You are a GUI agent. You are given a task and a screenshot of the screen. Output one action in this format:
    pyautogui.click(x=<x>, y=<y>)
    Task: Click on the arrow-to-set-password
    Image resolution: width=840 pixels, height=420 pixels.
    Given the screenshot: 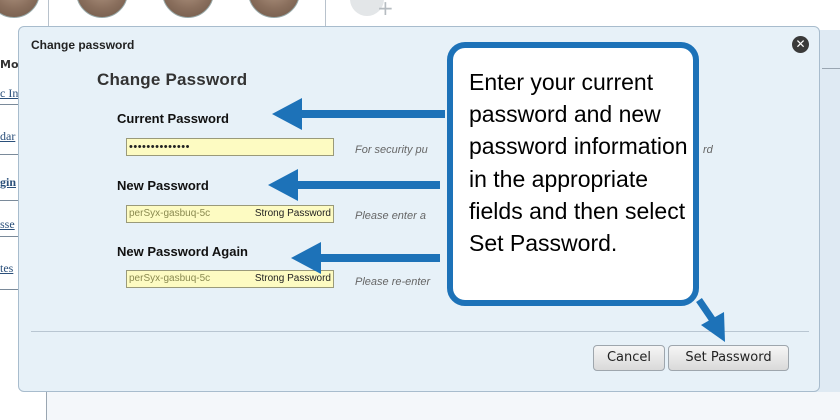 What is the action you would take?
    pyautogui.click(x=706, y=311)
    